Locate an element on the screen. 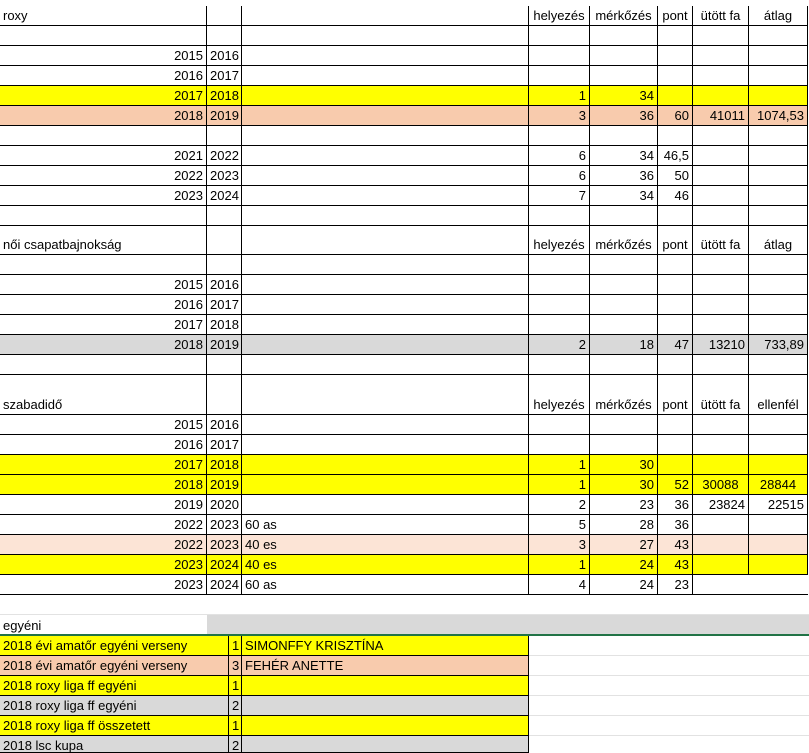 Image resolution: width=809 pixels, height=753 pixels. year-end: 2020 is located at coordinates (224, 505).